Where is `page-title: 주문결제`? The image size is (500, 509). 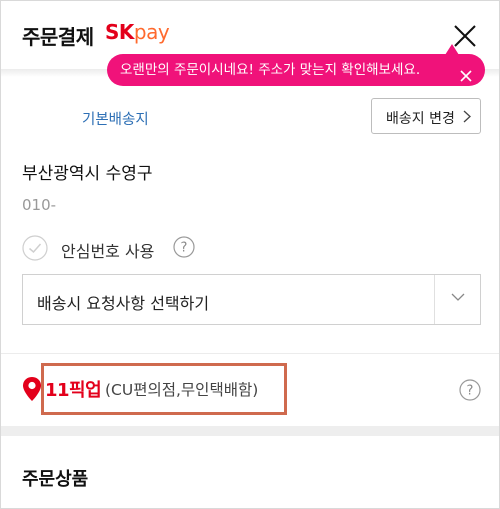
page-title: 주문결제 is located at coordinates (58, 37).